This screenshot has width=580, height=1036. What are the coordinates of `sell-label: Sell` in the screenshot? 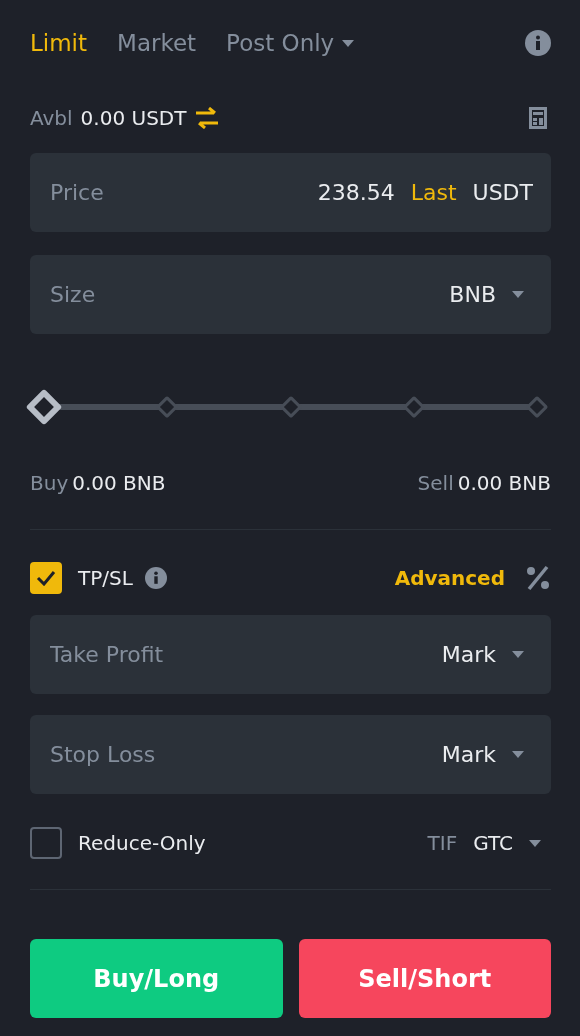 It's located at (435, 483).